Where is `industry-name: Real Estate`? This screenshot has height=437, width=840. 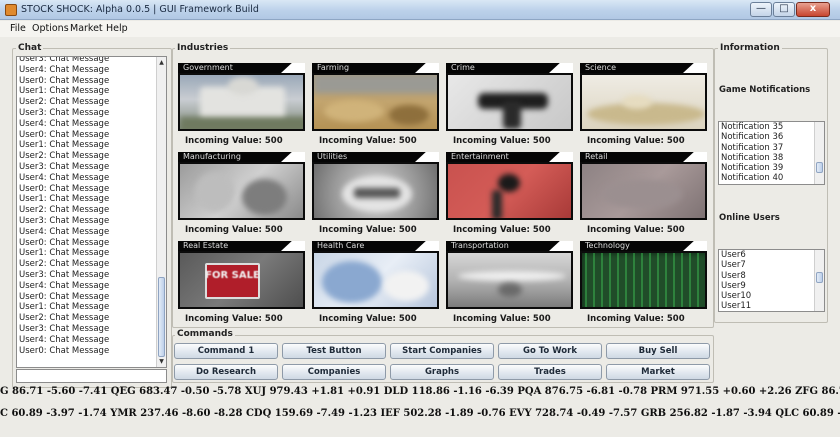
industry-name: Real Estate is located at coordinates (206, 245).